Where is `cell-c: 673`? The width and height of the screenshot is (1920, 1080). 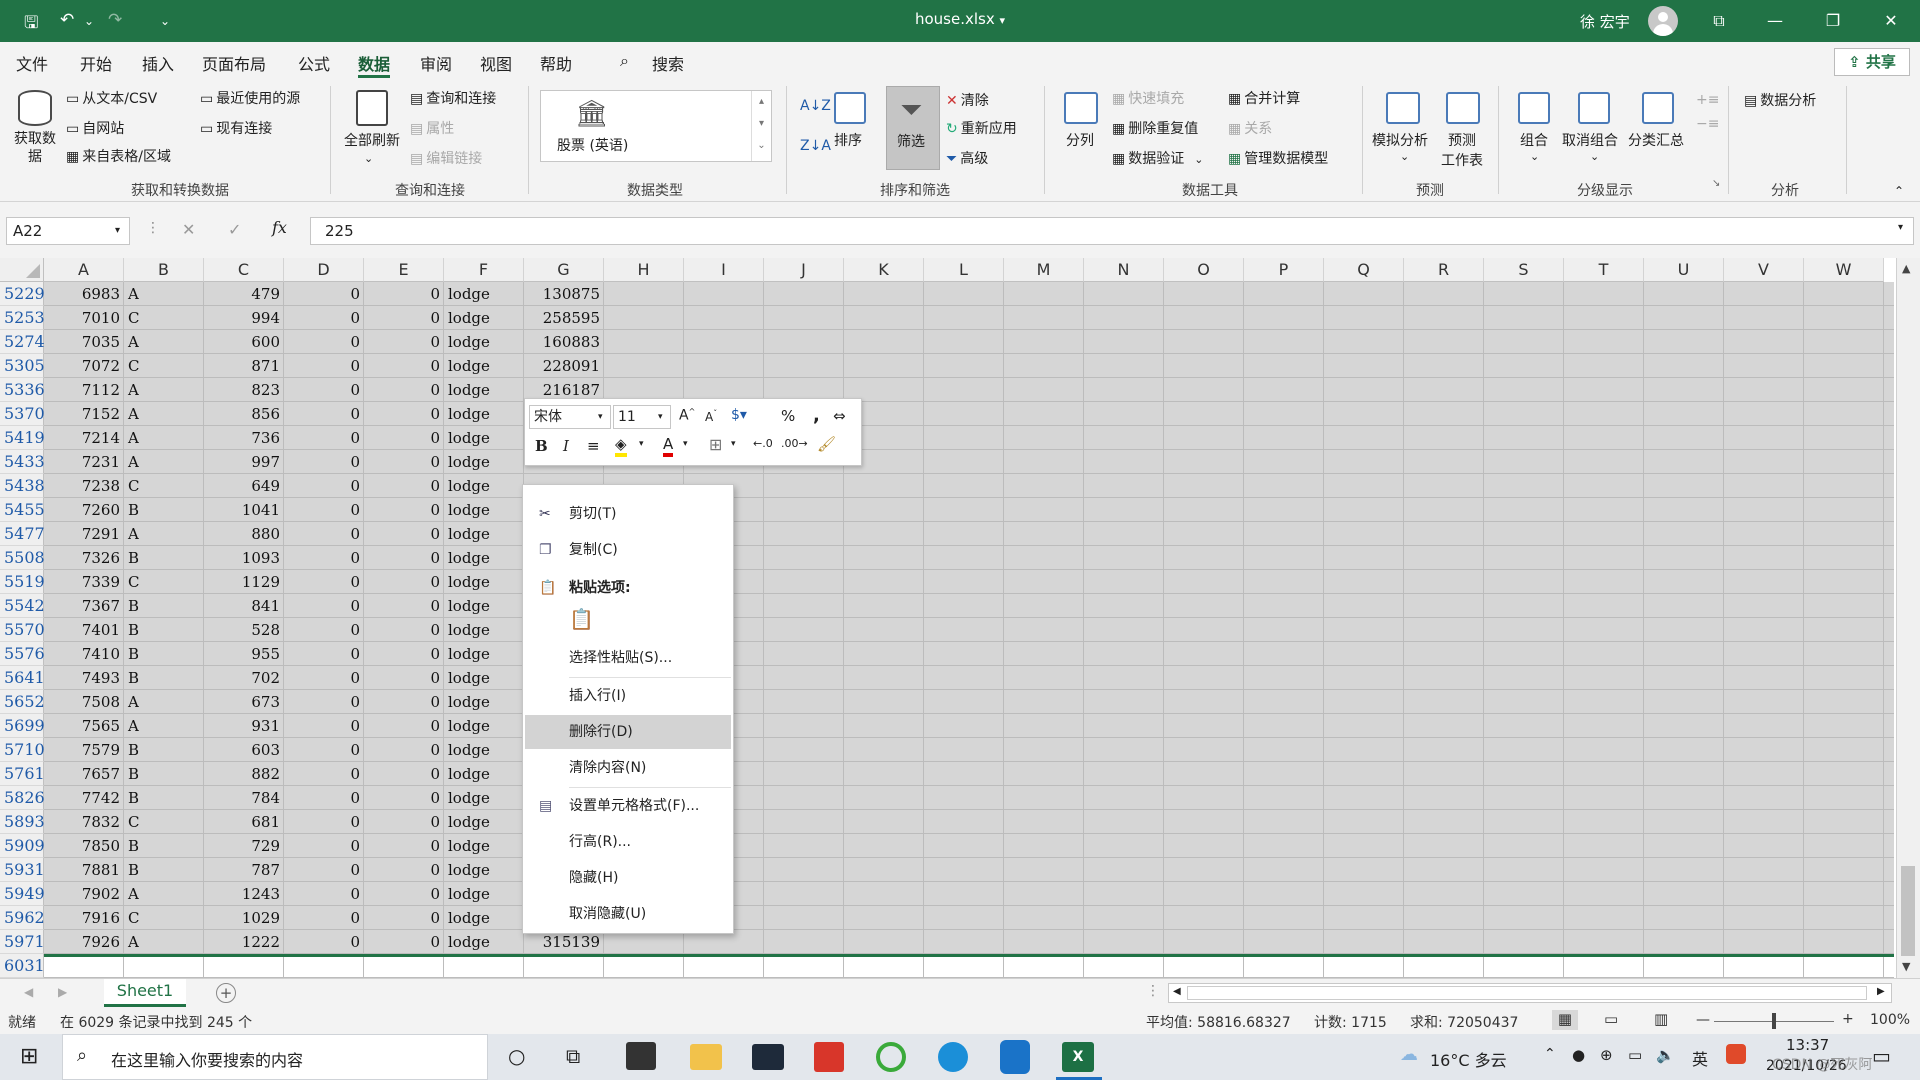 cell-c: 673 is located at coordinates (242, 702).